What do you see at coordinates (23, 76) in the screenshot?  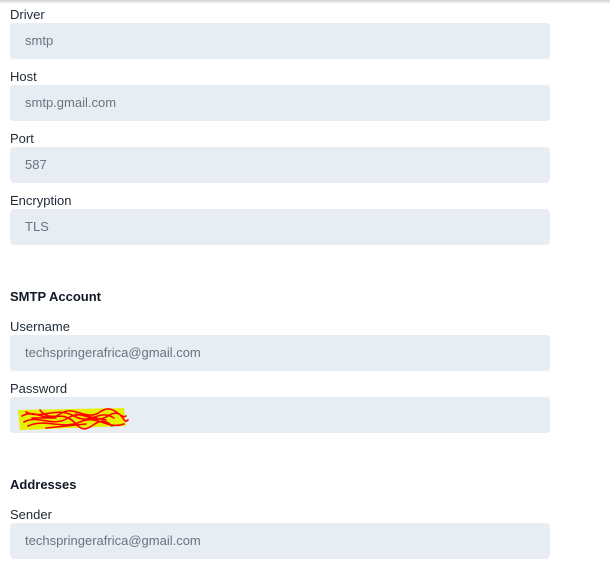 I see `host-label: Host` at bounding box center [23, 76].